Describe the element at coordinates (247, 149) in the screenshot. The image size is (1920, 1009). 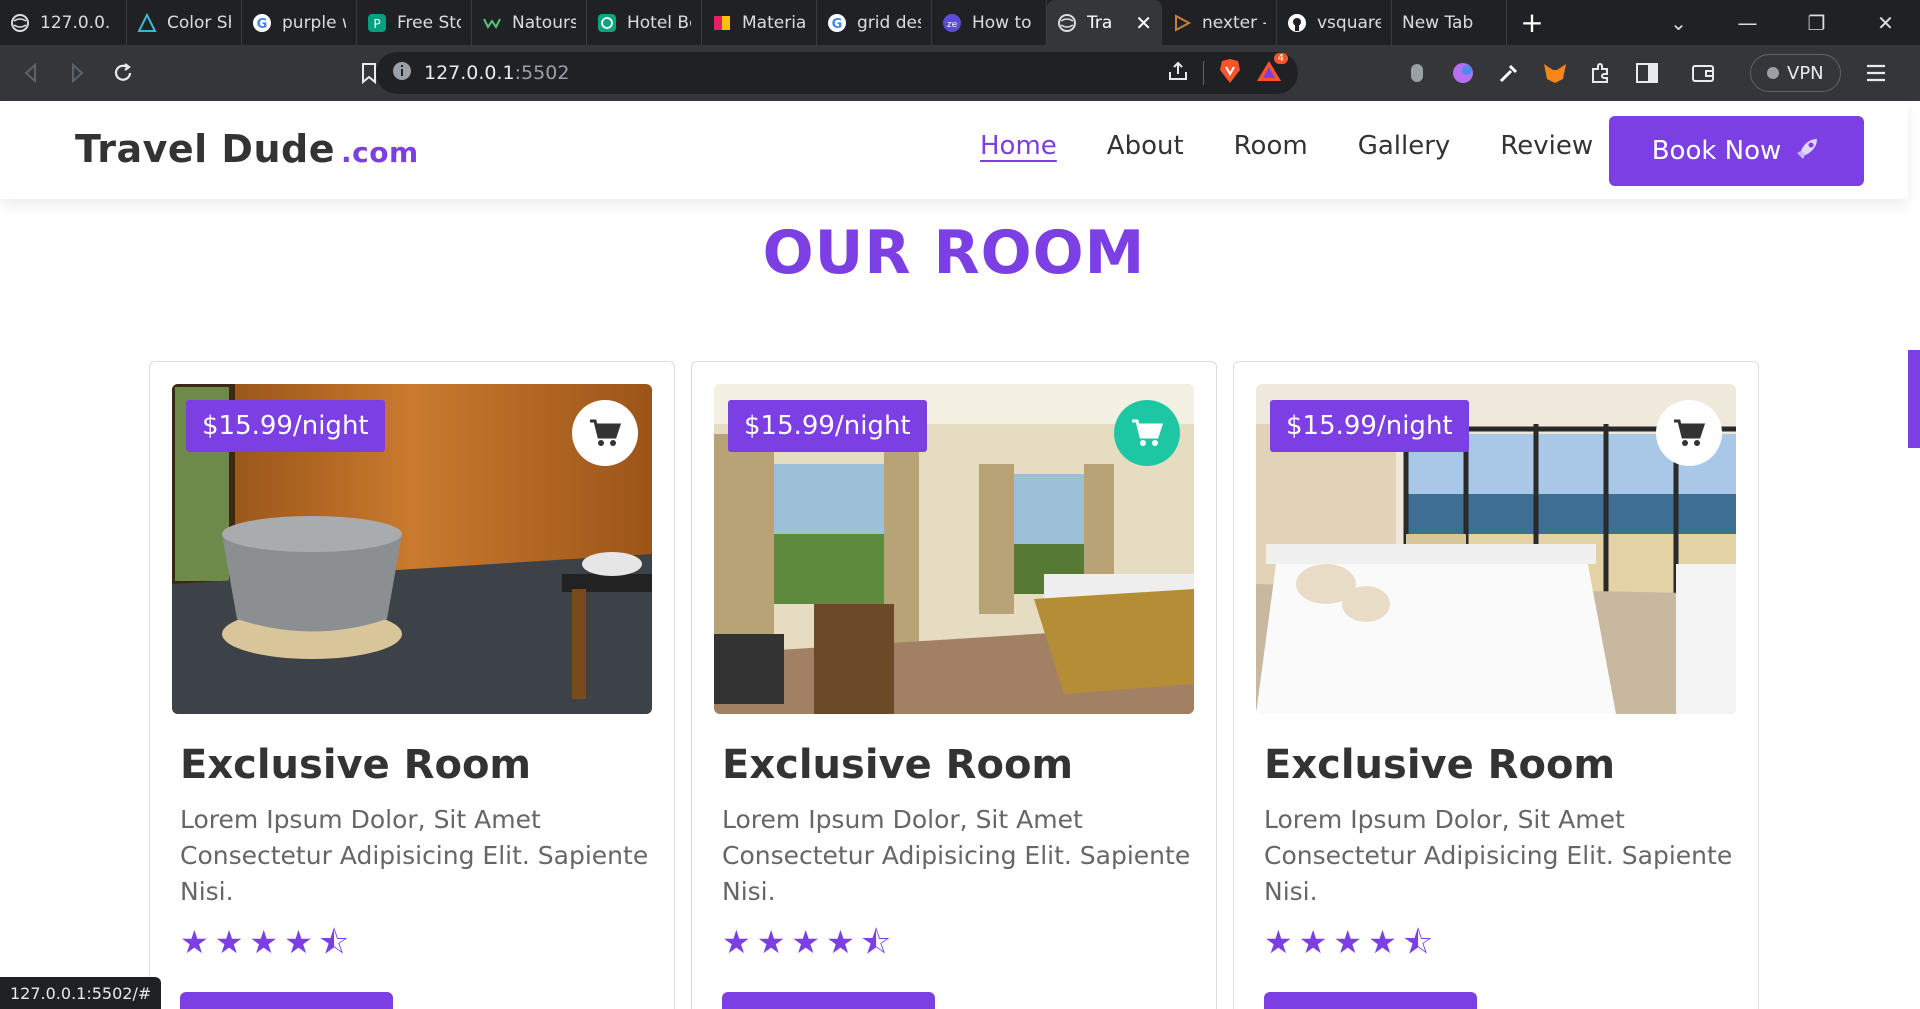
I see `site-logo: Travel Dude .com` at that location.